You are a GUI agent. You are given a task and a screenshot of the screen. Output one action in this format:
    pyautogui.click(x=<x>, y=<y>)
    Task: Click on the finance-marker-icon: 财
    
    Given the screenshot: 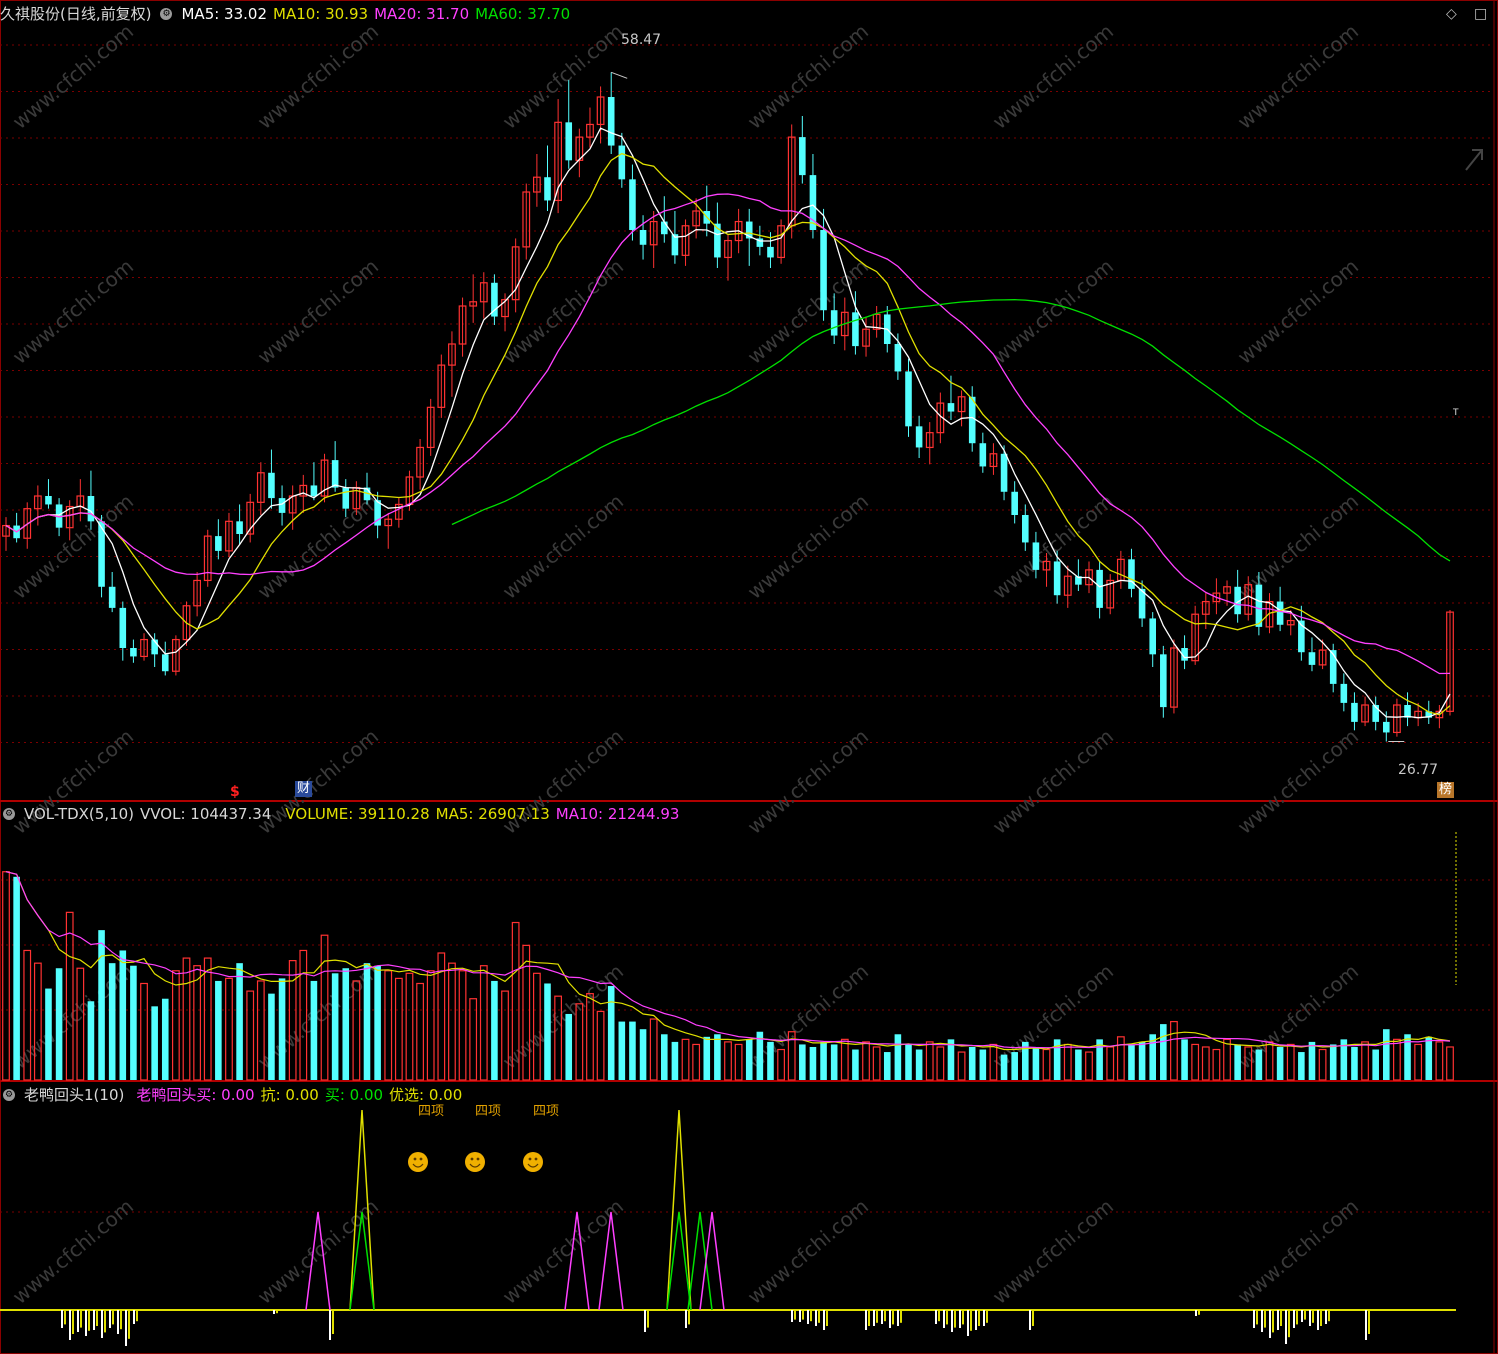 What is the action you would take?
    pyautogui.click(x=304, y=789)
    